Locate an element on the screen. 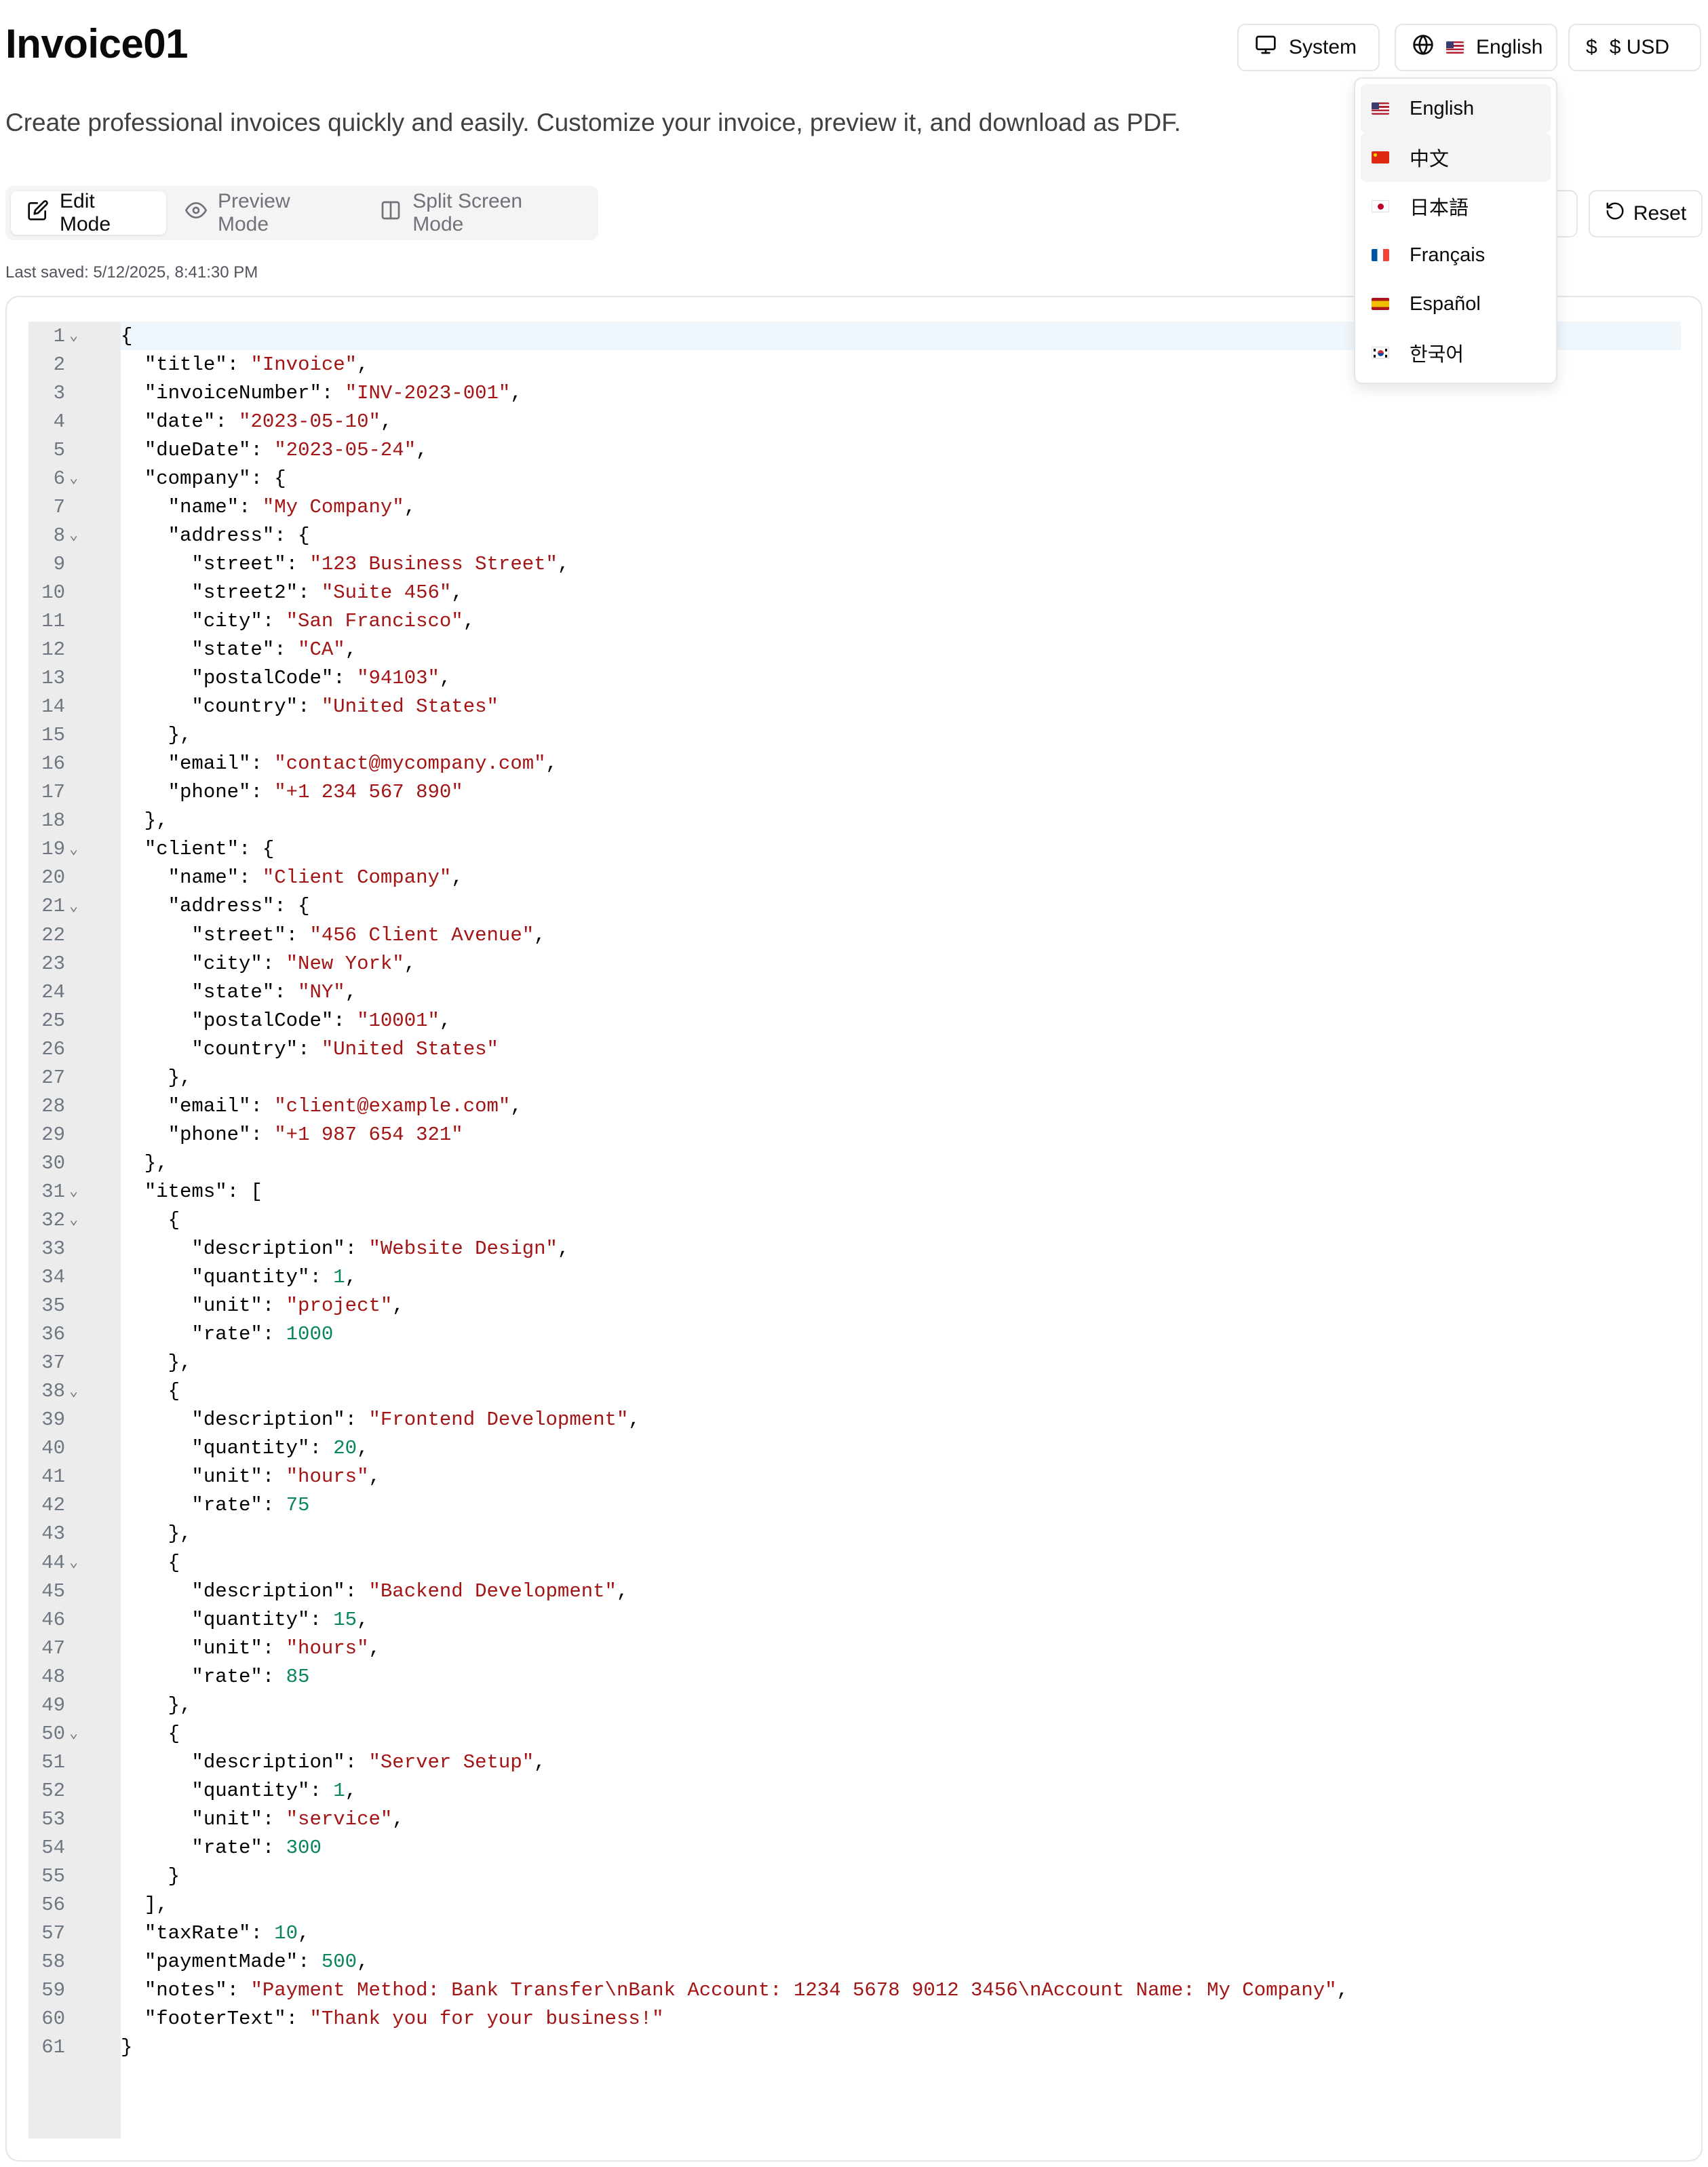 The width and height of the screenshot is (1708, 2167). code-line: 16 "email": "contact@mycompany.com", is located at coordinates (856, 764).